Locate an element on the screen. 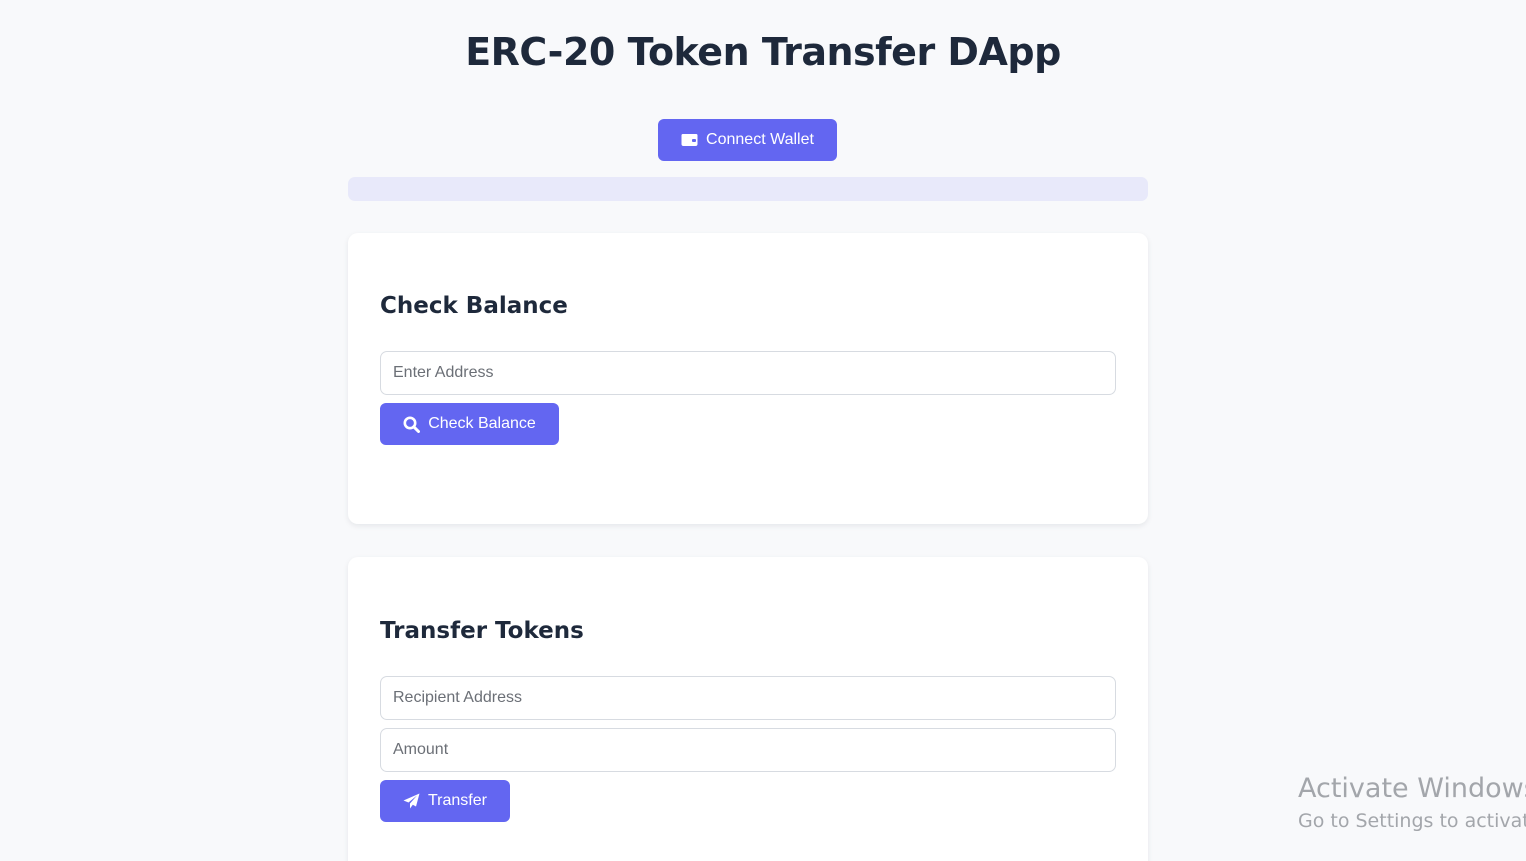 The width and height of the screenshot is (1526, 861). amount-input is located at coordinates (748, 750).